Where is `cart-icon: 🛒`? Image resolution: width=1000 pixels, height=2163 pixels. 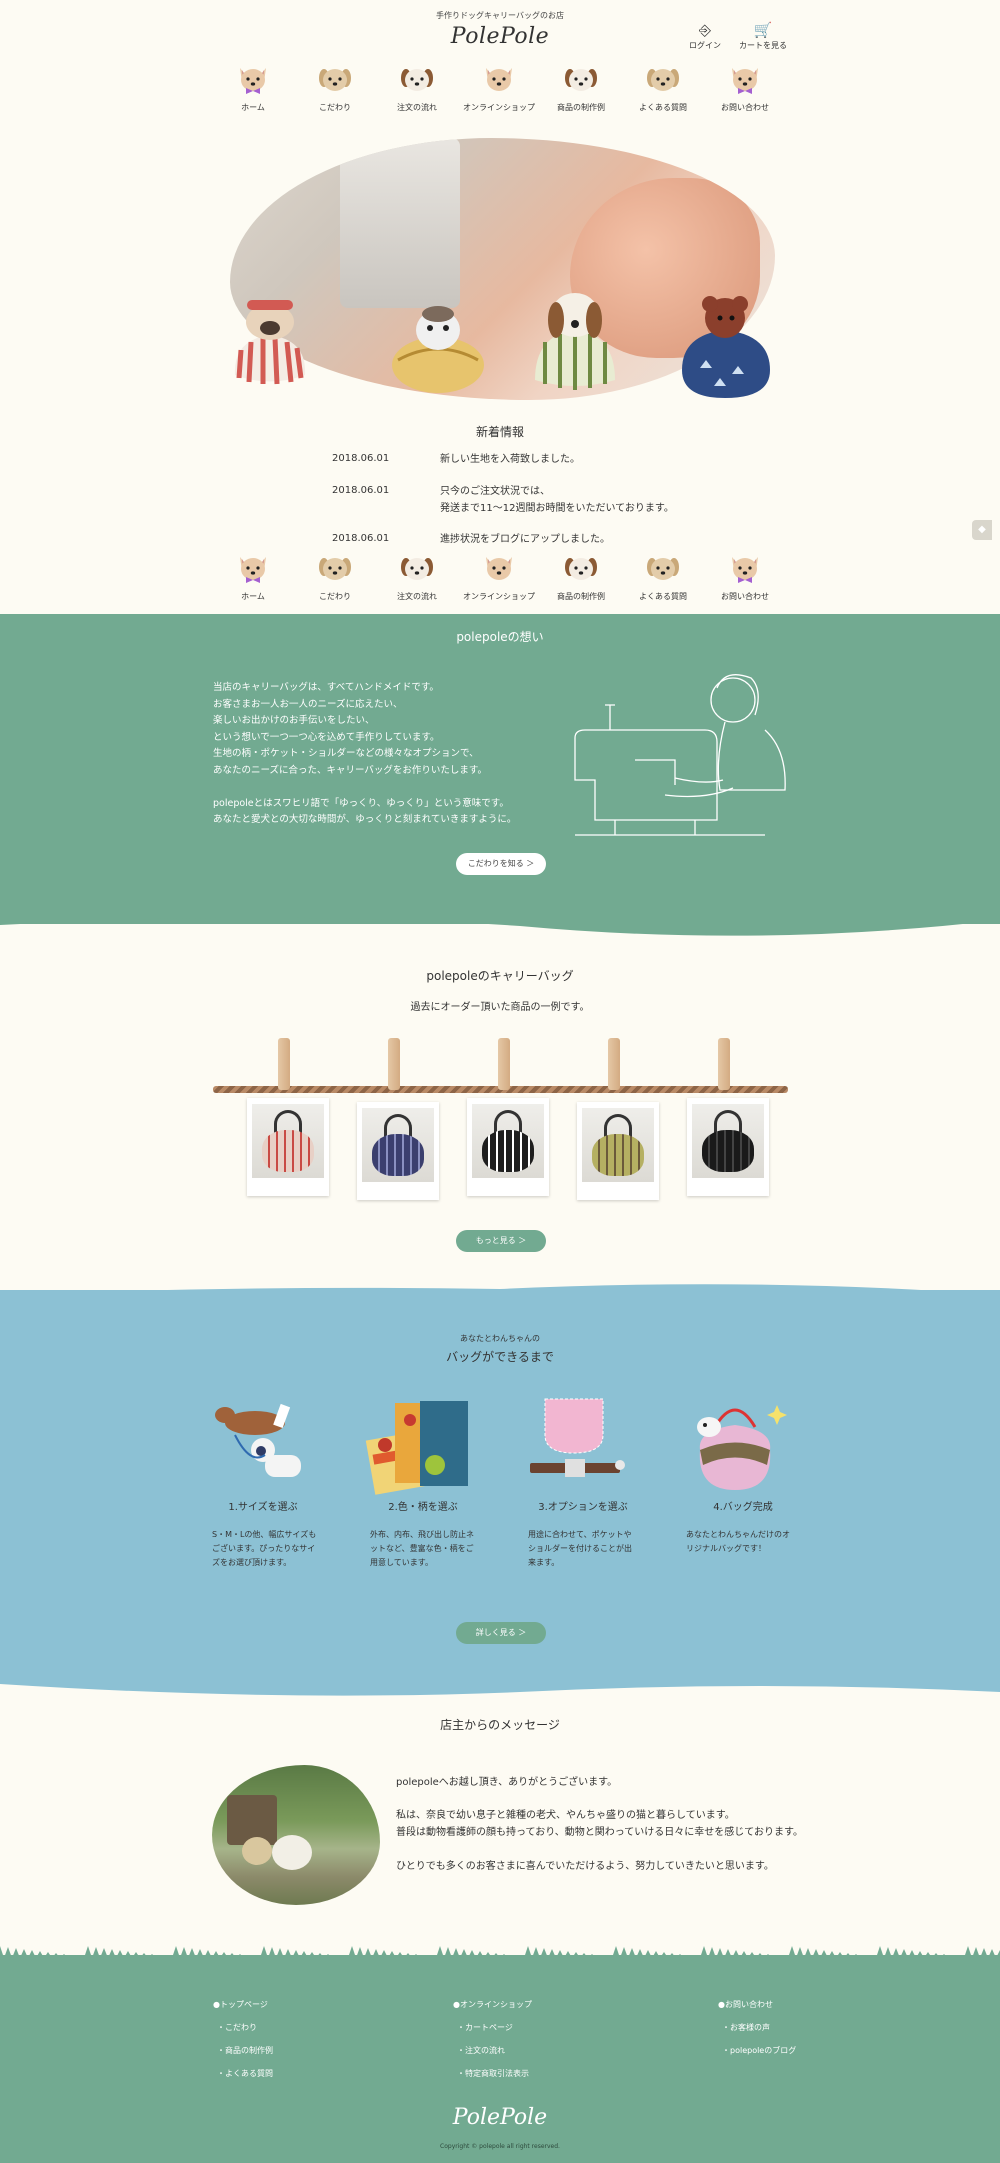 cart-icon: 🛒 is located at coordinates (763, 30).